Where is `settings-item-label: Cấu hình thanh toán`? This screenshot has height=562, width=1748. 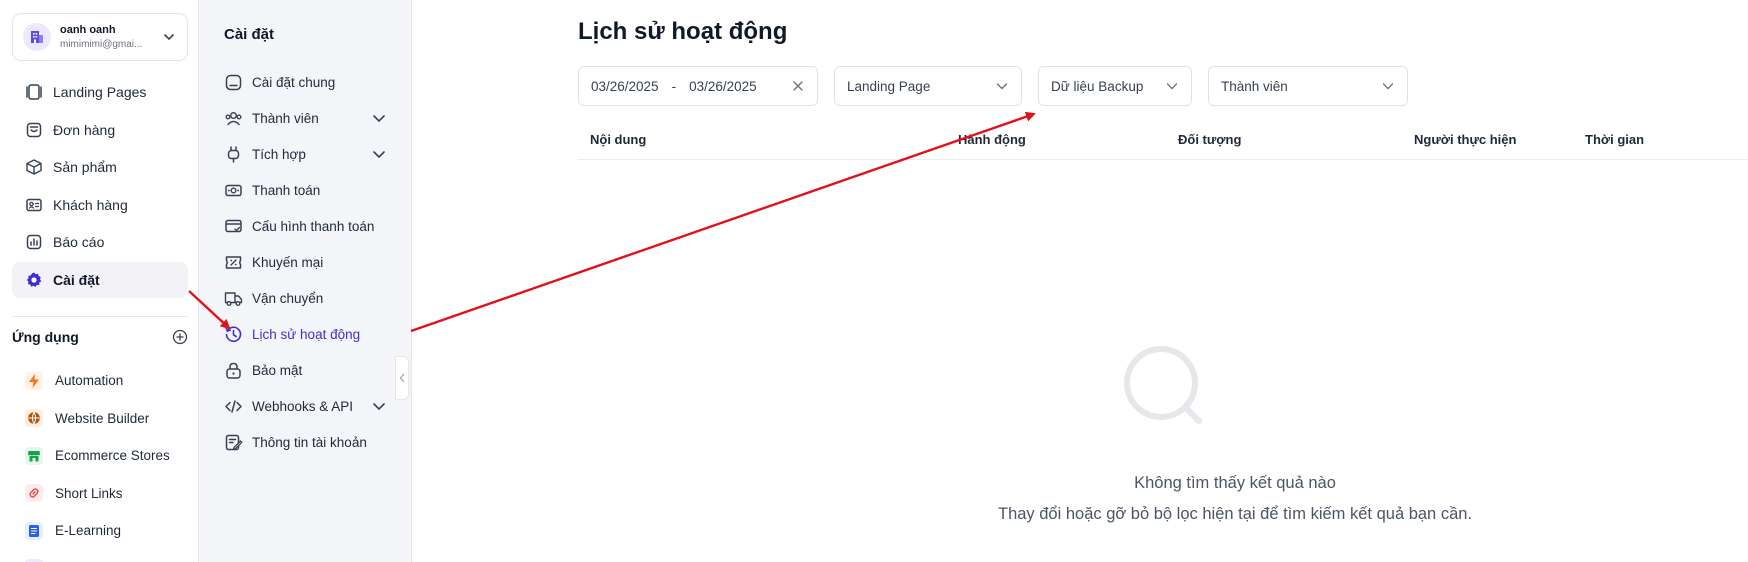
settings-item-label: Cấu hình thanh toán is located at coordinates (313, 226).